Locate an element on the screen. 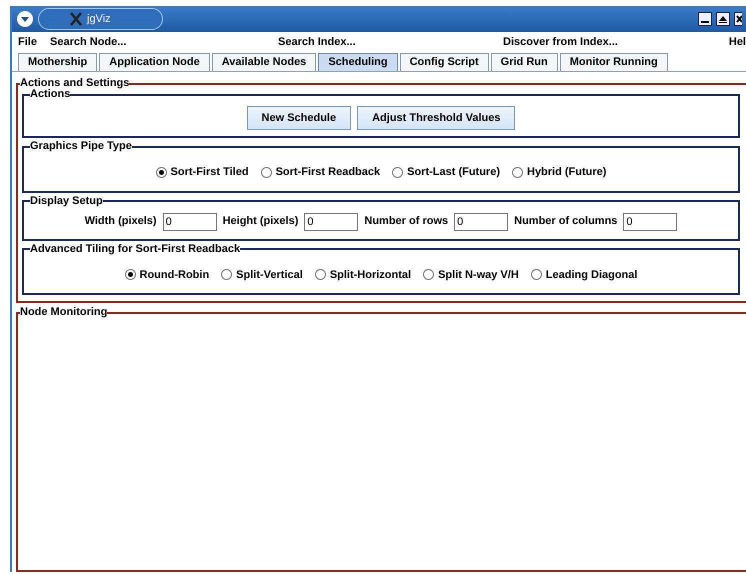 This screenshot has height=574, width=746. radio-button: Round-Robin is located at coordinates (167, 274).